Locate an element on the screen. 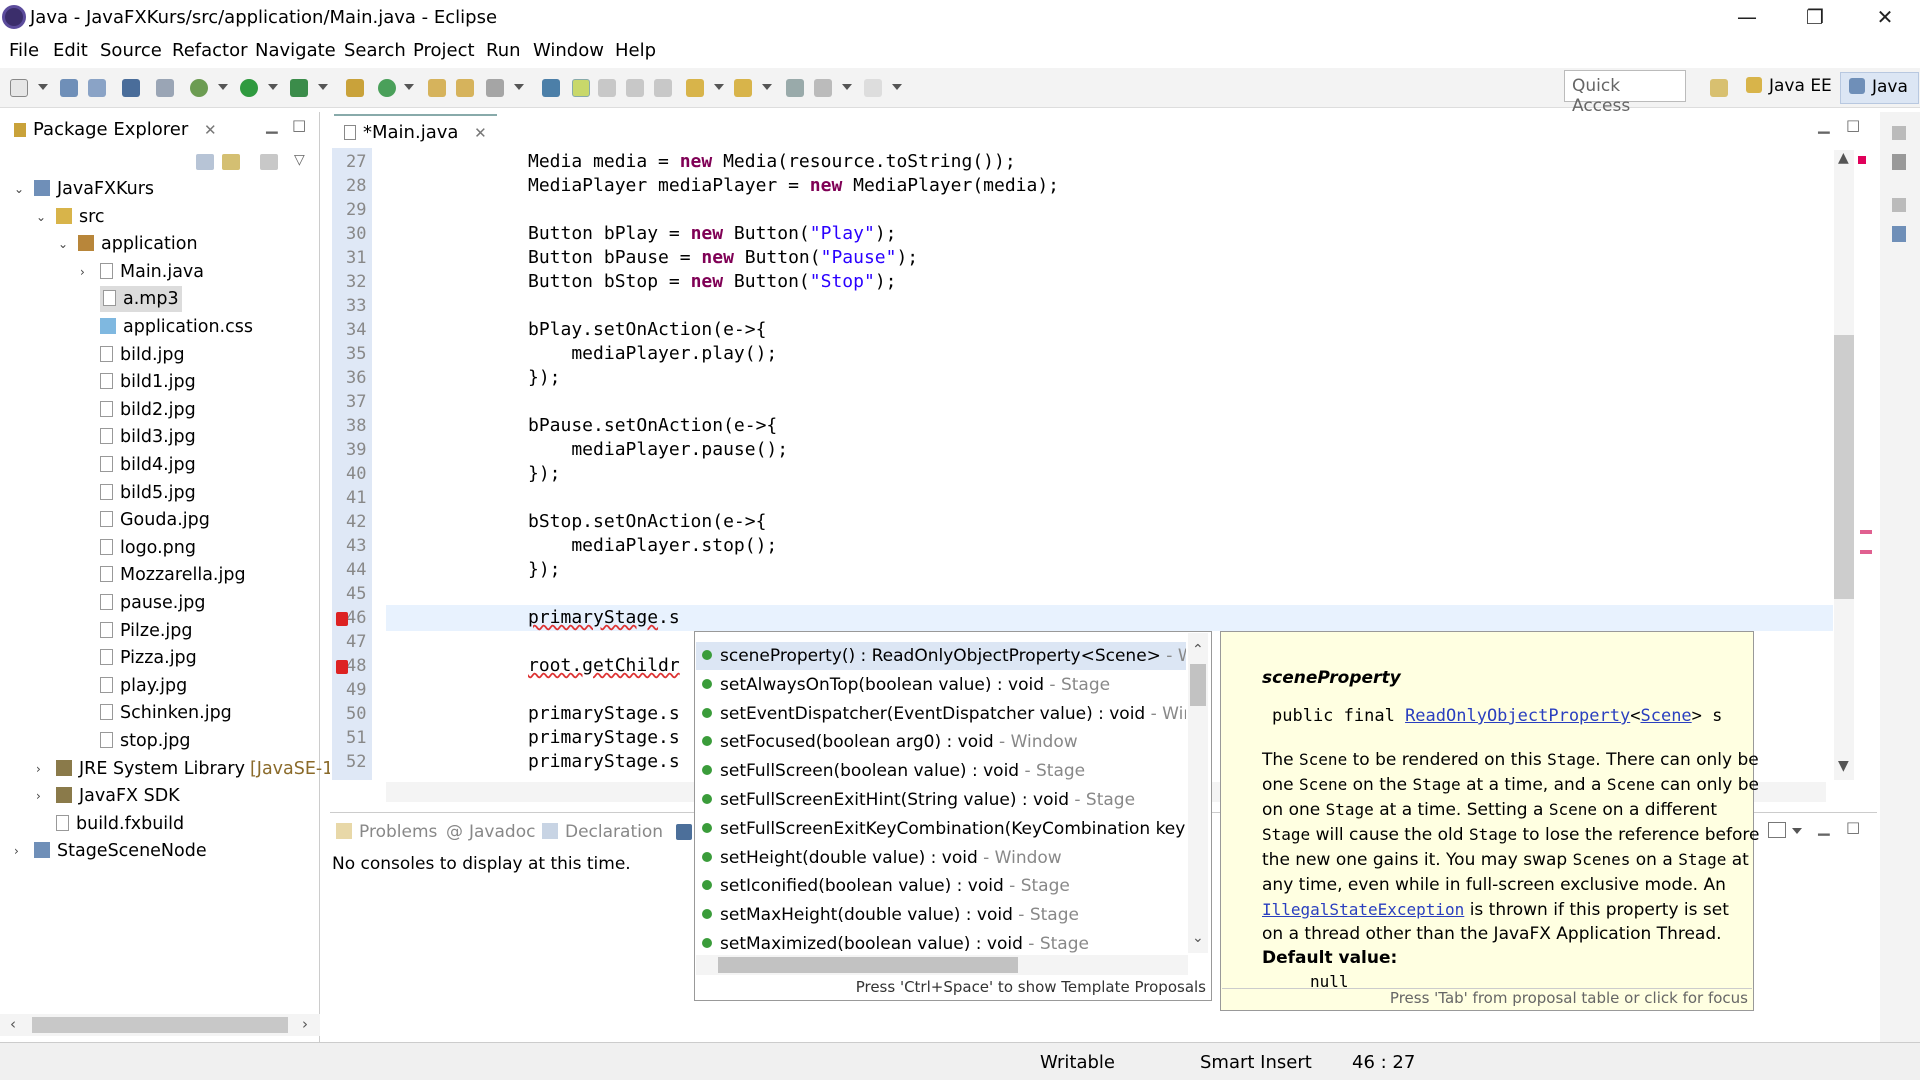 The height and width of the screenshot is (1080, 1920). task-list-icon is located at coordinates (1899, 162).